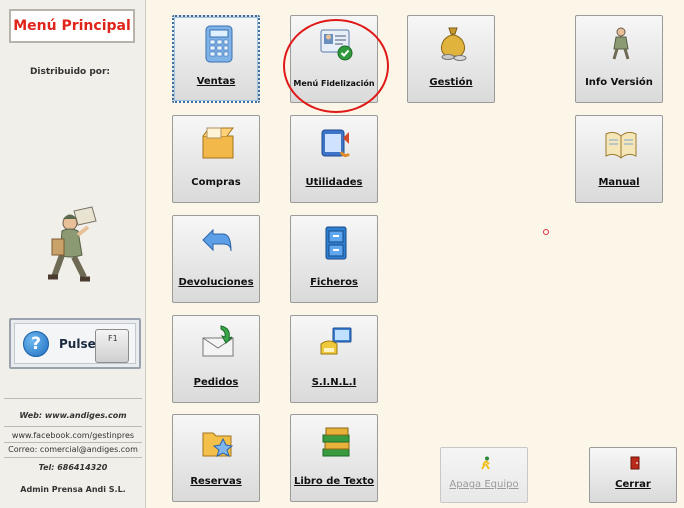 Image resolution: width=684 pixels, height=508 pixels. Describe the element at coordinates (334, 359) in the screenshot. I see `sinli-button: S.I.N.L.I` at that location.